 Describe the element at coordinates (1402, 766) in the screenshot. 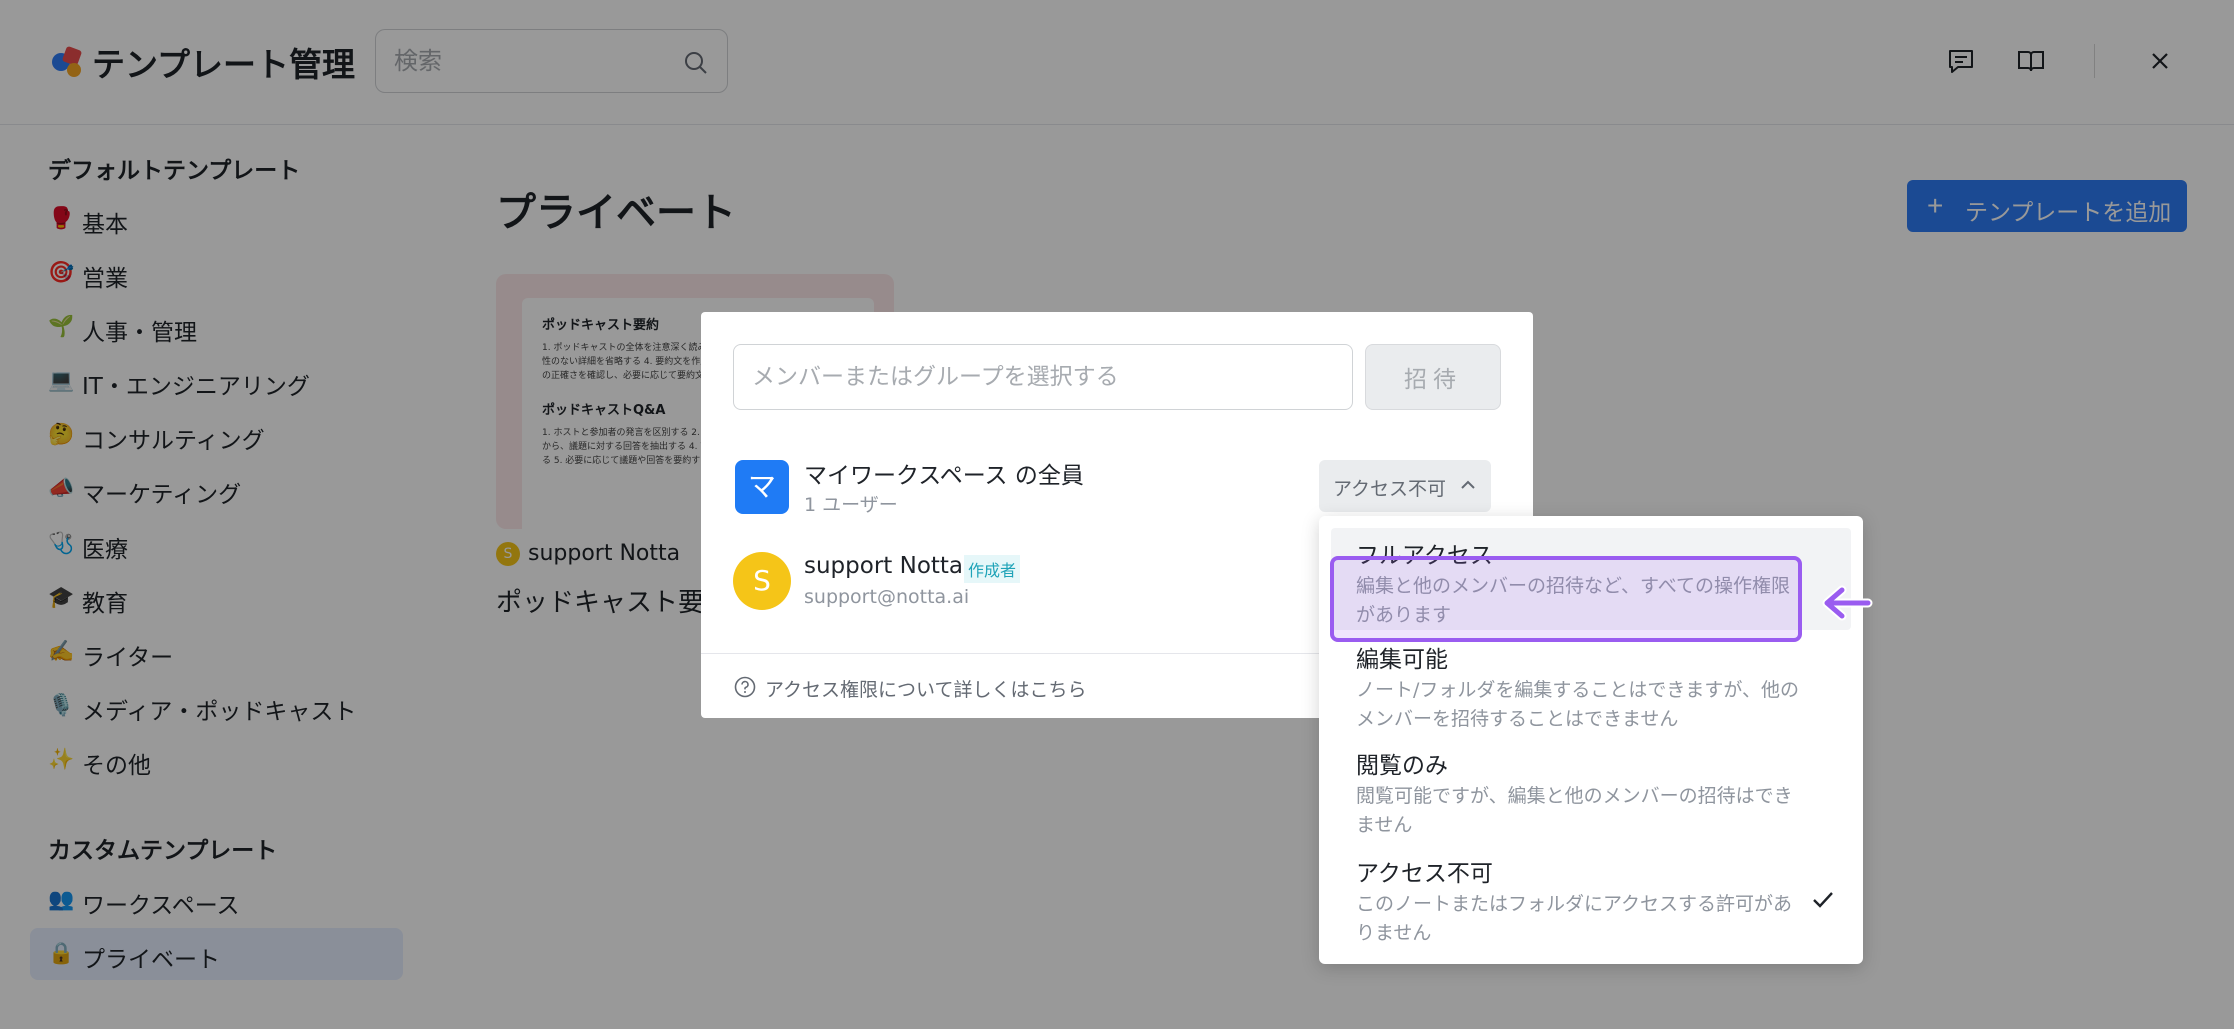

I see `permission-title: 閲覧のみ` at that location.